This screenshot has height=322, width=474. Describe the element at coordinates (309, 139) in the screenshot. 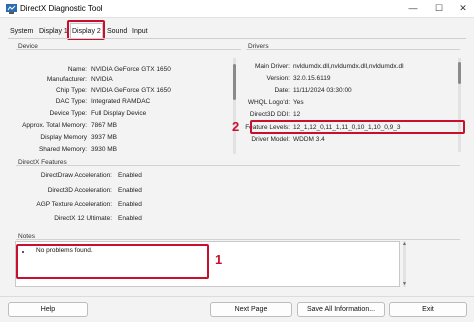

I see `driver-model-value: WDDM 3.4` at that location.